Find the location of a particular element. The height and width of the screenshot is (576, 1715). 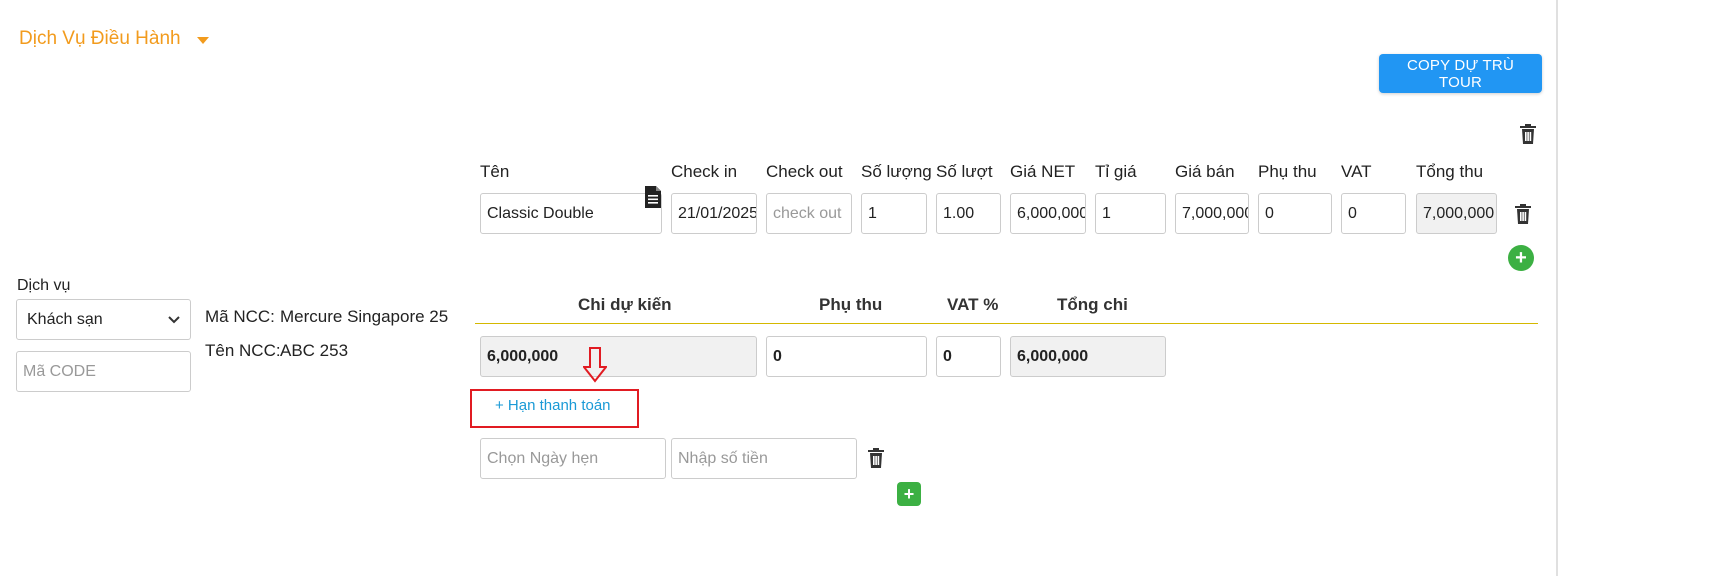

summary-divider is located at coordinates (1006, 323).